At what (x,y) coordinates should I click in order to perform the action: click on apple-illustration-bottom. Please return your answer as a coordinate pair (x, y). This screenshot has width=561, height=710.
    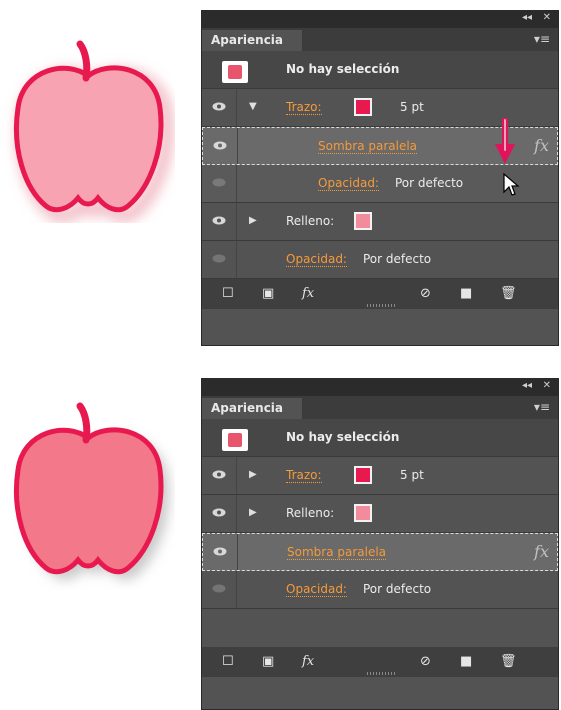
    Looking at the image, I should click on (91, 491).